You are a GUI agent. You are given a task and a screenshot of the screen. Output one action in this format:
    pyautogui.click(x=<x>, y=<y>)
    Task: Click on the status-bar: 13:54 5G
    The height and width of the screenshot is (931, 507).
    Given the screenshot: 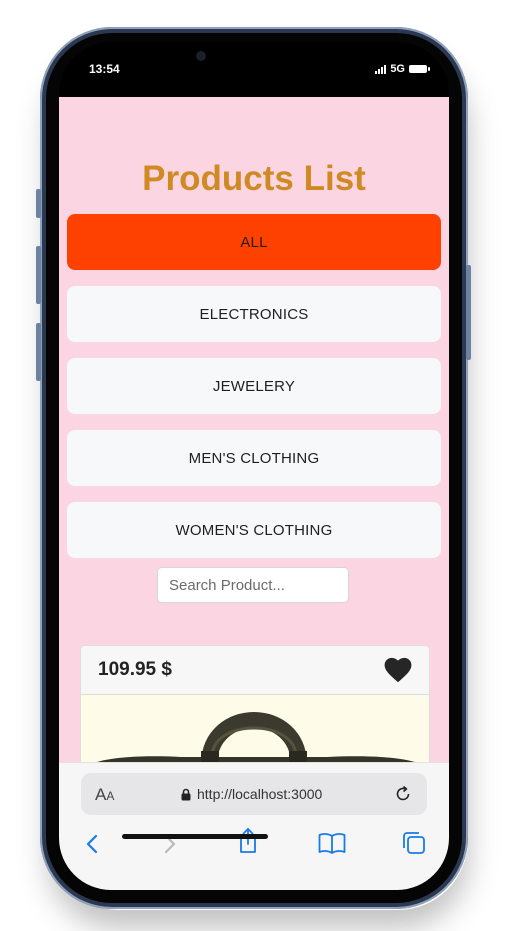 What is the action you would take?
    pyautogui.click(x=254, y=69)
    